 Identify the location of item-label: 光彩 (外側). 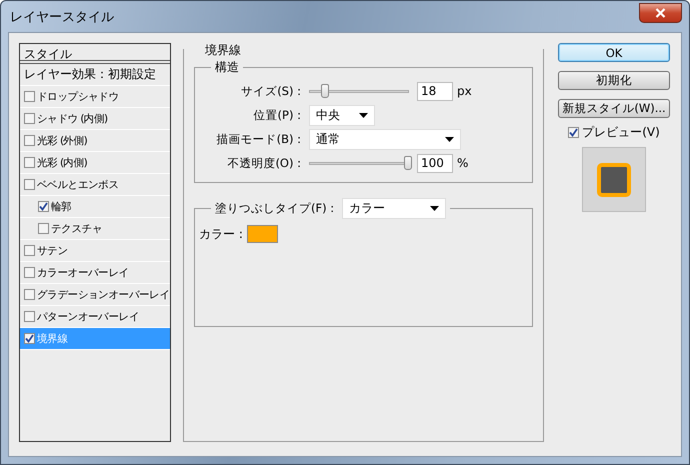
(62, 141).